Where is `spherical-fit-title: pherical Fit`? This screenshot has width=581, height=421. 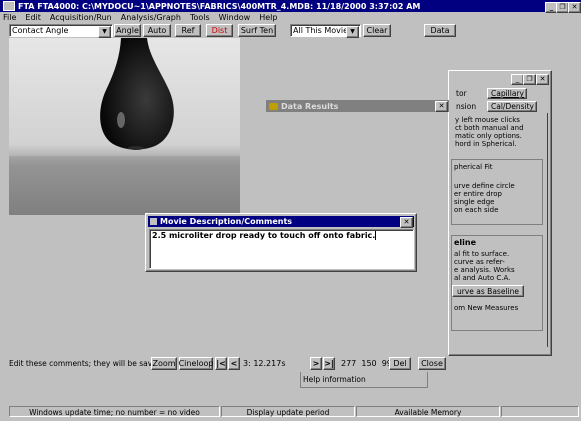 spherical-fit-title: pherical Fit is located at coordinates (473, 167).